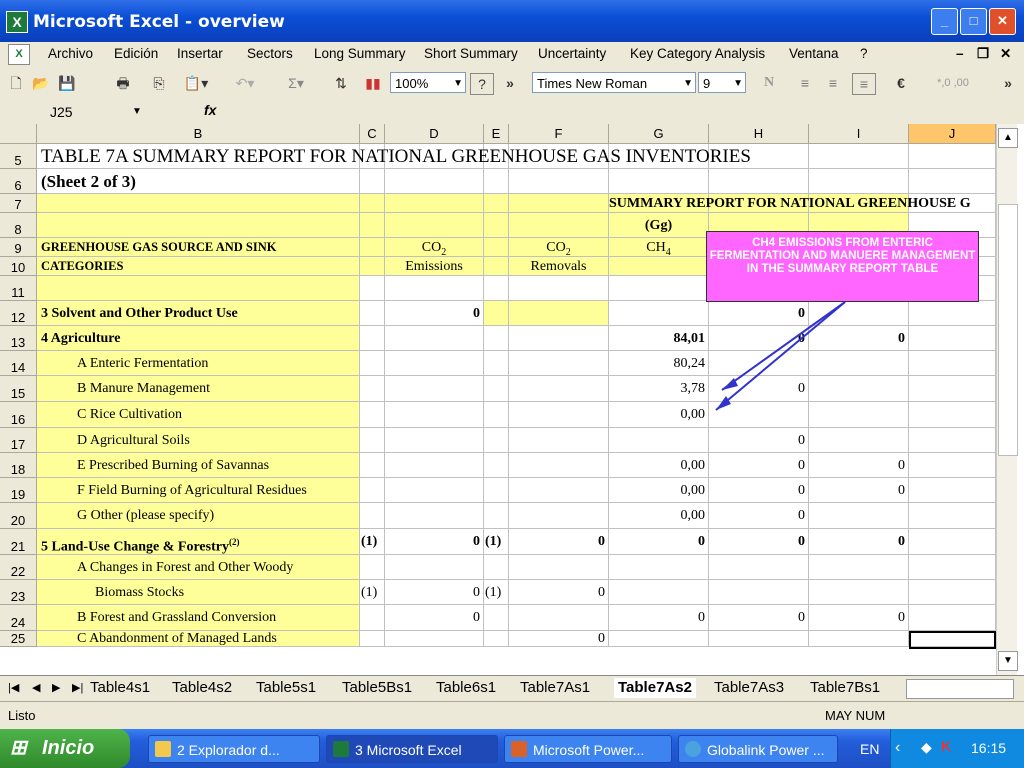  What do you see at coordinates (693, 749) in the screenshot?
I see `globe-icon` at bounding box center [693, 749].